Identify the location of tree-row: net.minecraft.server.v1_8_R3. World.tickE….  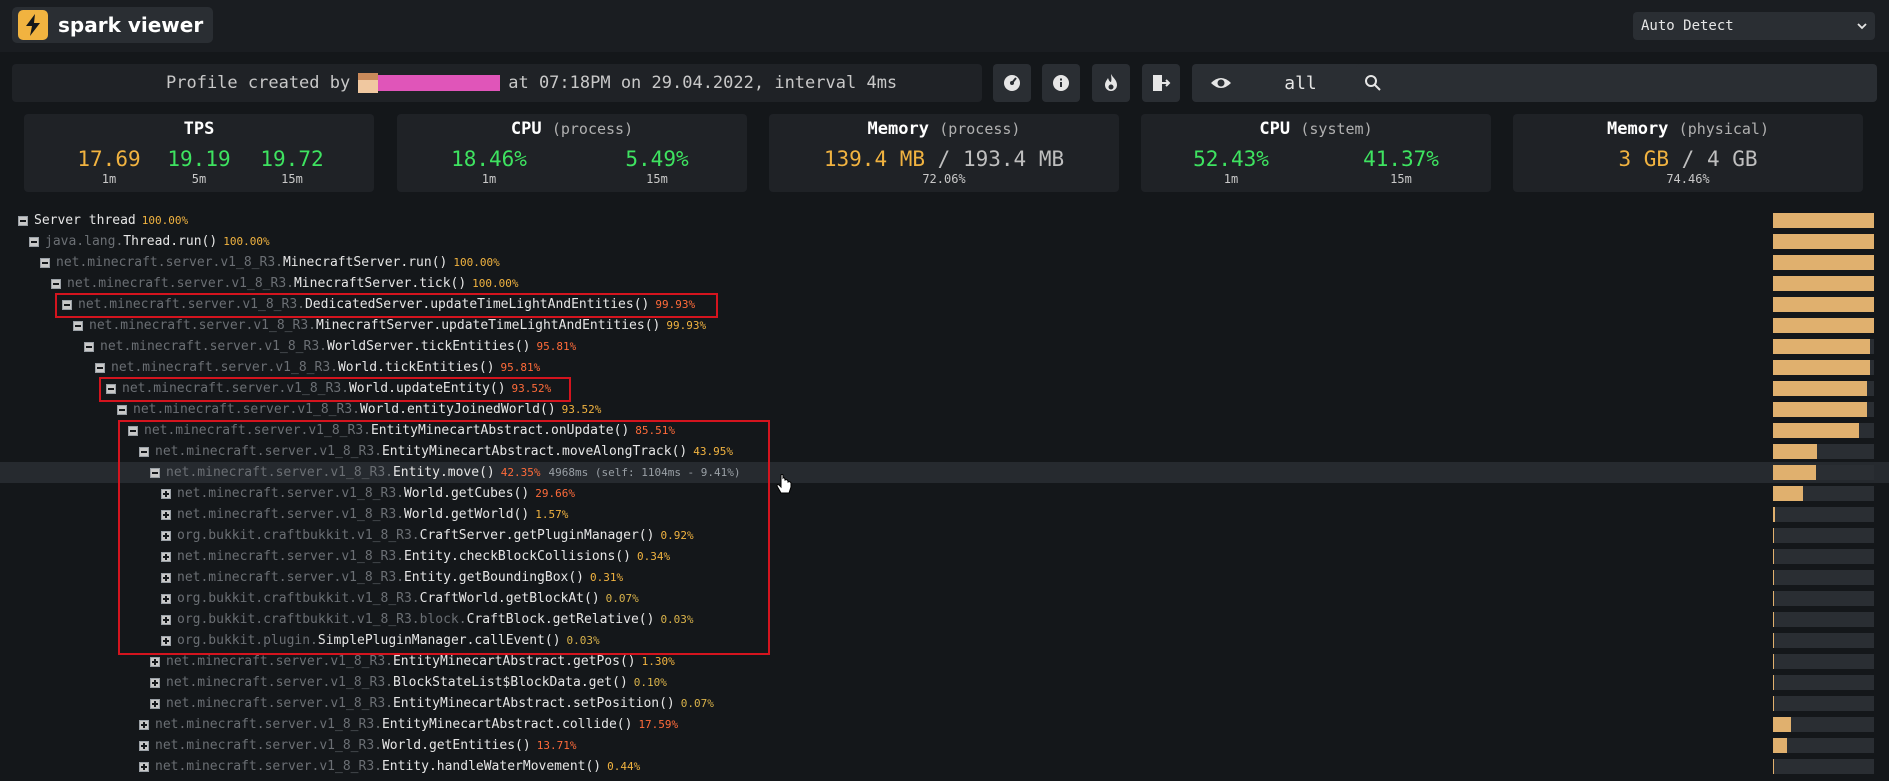
(944, 367).